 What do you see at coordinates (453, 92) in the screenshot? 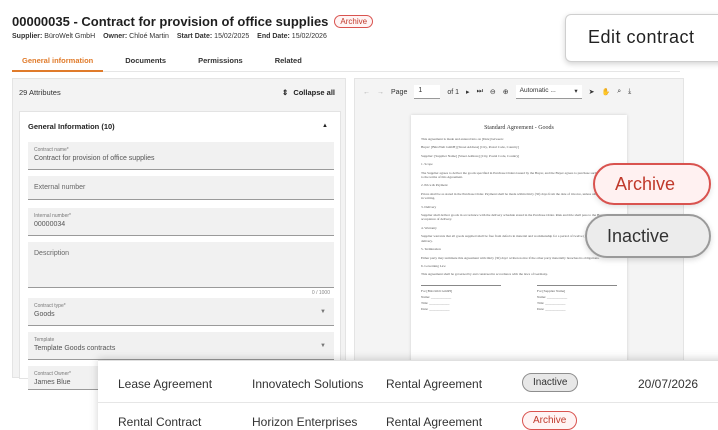
I see `page-total: of 1` at bounding box center [453, 92].